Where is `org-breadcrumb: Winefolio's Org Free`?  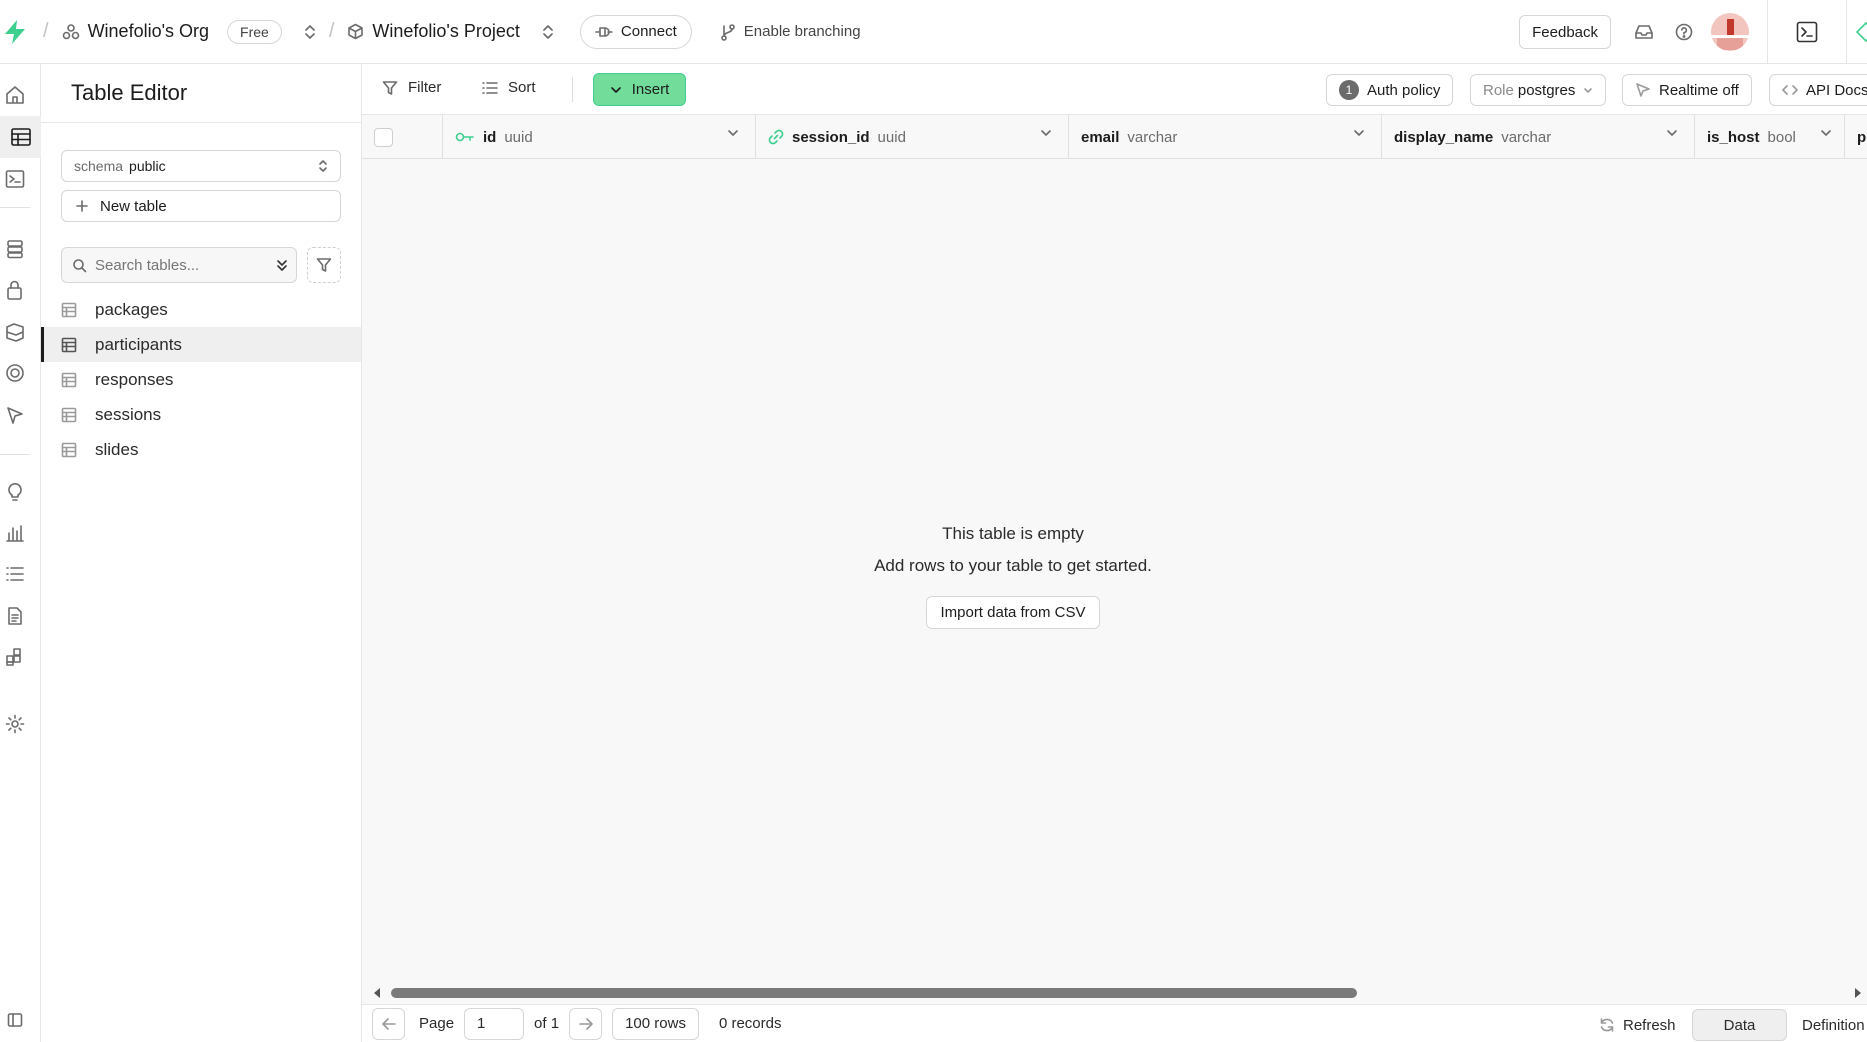 org-breadcrumb: Winefolio's Org Free is located at coordinates (189, 31).